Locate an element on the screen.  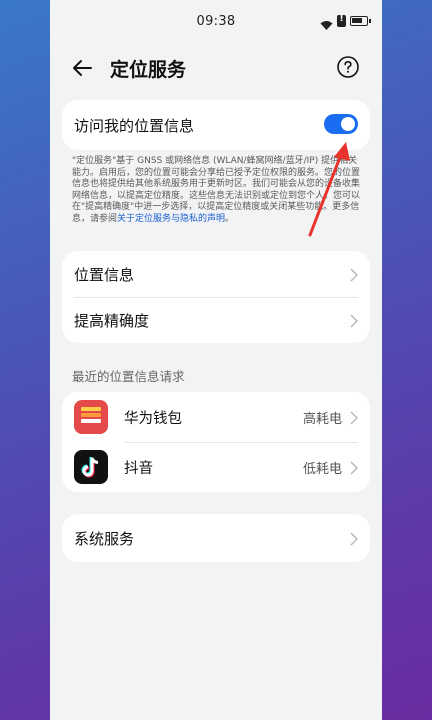
help-icon is located at coordinates (348, 67).